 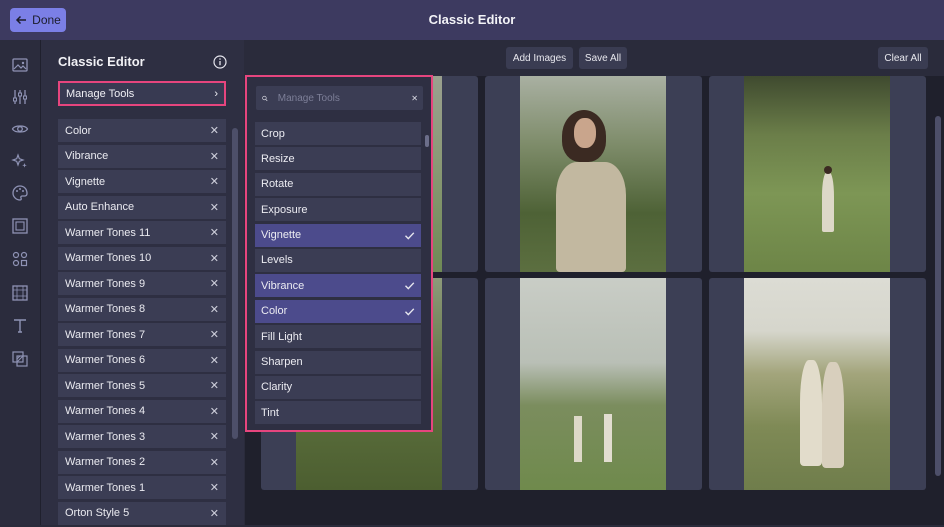 What do you see at coordinates (100, 207) in the screenshot?
I see `applied-tool-label: Auto Enhance` at bounding box center [100, 207].